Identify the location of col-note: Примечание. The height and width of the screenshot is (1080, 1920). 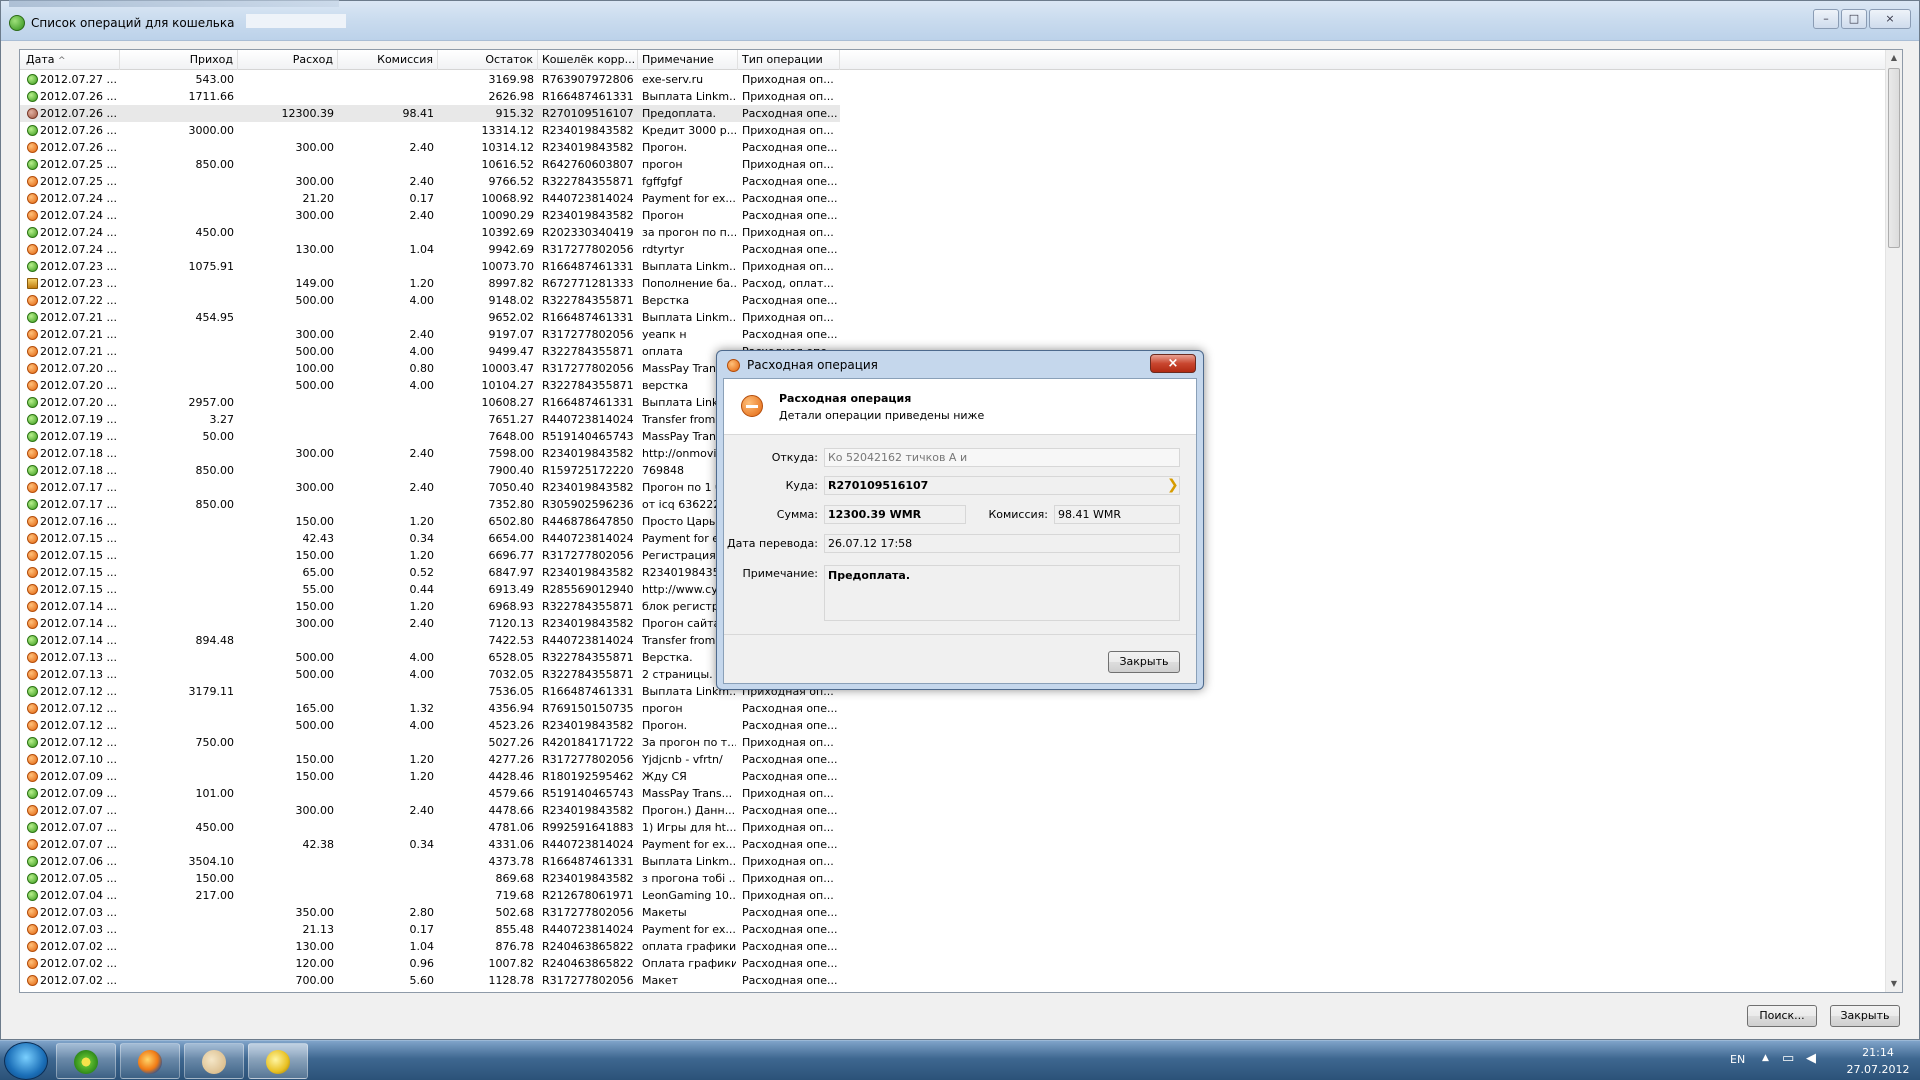
(688, 60).